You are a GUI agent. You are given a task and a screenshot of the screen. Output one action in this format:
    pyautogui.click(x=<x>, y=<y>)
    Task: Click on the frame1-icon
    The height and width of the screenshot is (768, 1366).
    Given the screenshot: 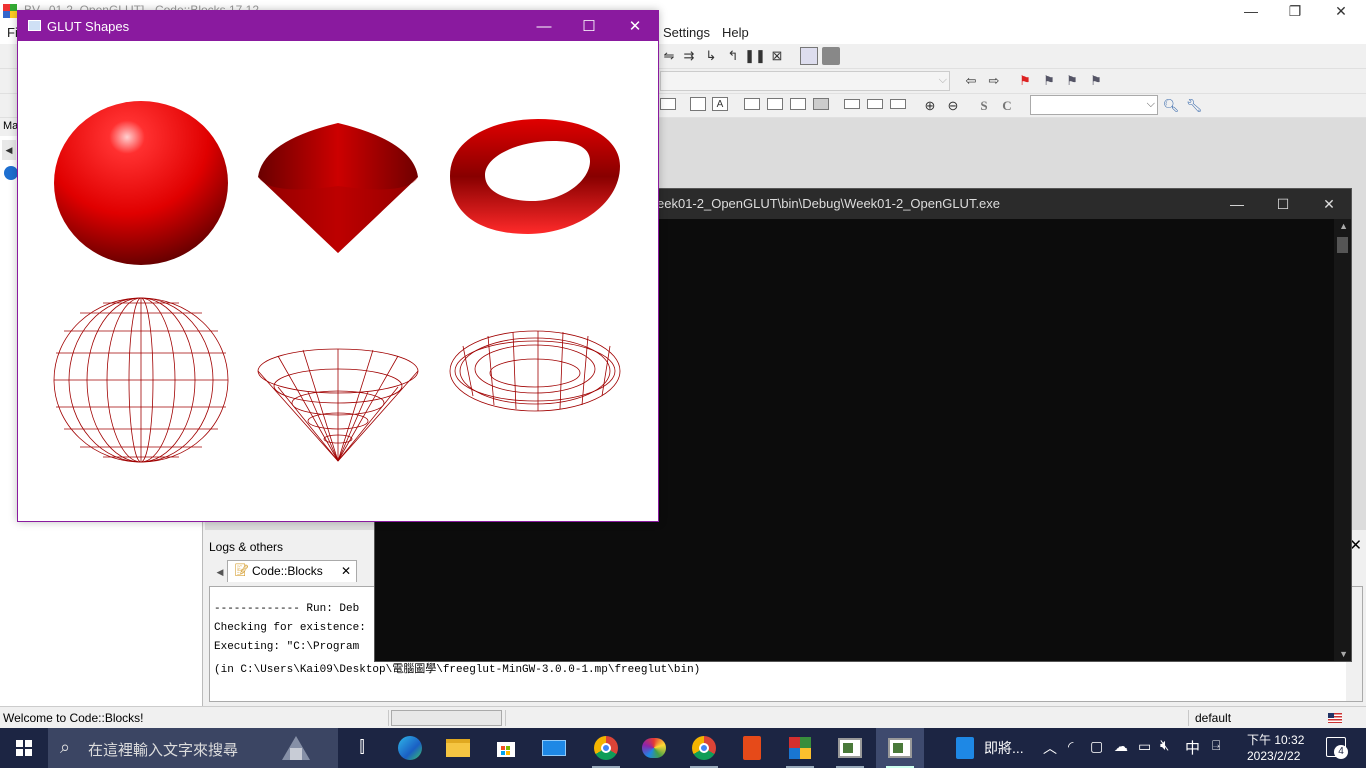 What is the action you would take?
    pyautogui.click(x=852, y=104)
    